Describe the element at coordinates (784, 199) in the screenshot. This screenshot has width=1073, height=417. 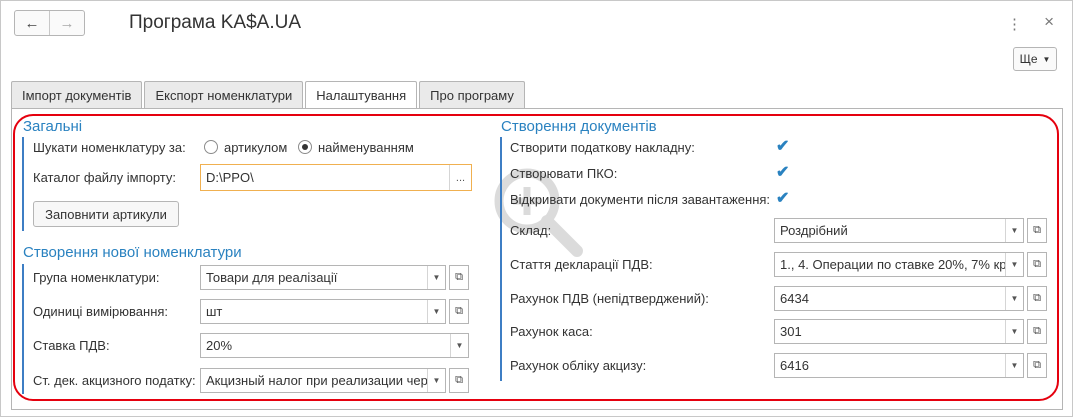
I see `open-docs-checkbox: ✔` at that location.